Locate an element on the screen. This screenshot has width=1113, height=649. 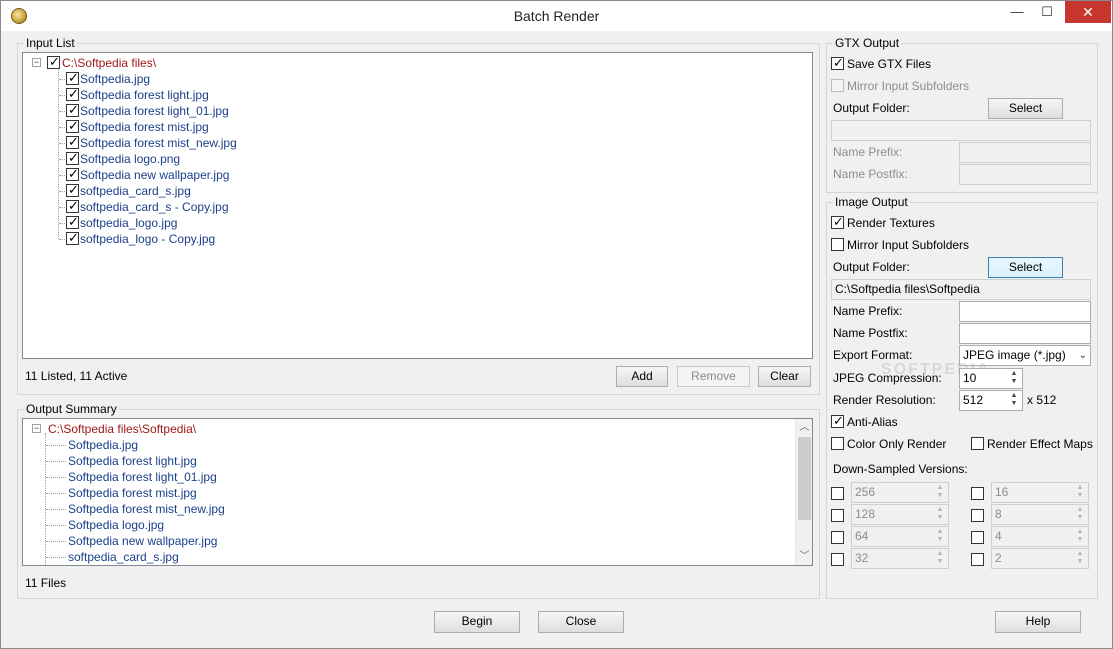
image-name-prefix-field is located at coordinates (1025, 311).